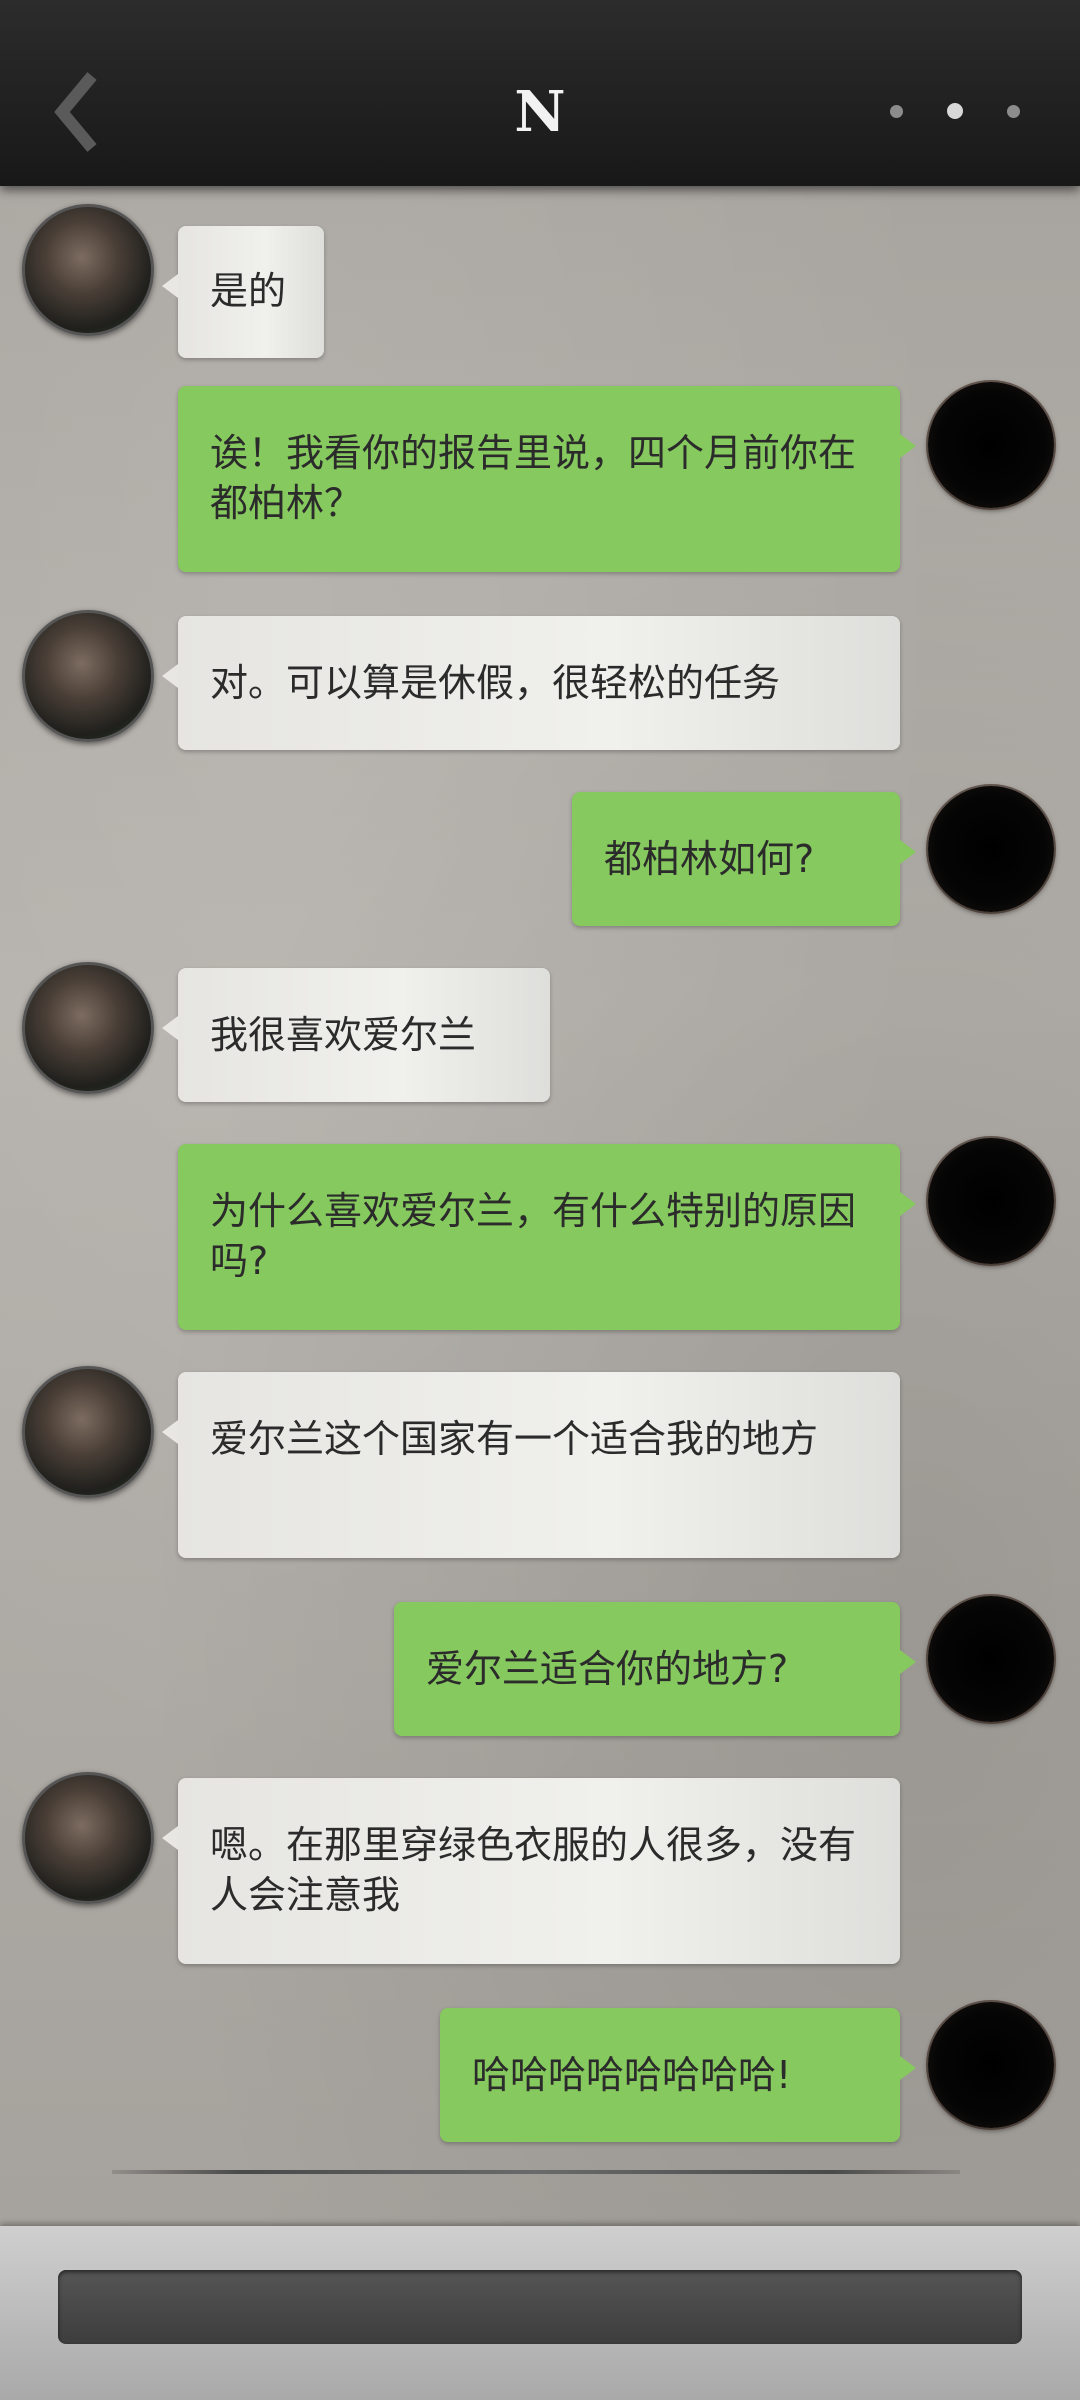 The height and width of the screenshot is (2400, 1080). I want to click on incoming-message-bubble: 爱尔兰这个国家有一个适合我的地方, so click(531, 1465).